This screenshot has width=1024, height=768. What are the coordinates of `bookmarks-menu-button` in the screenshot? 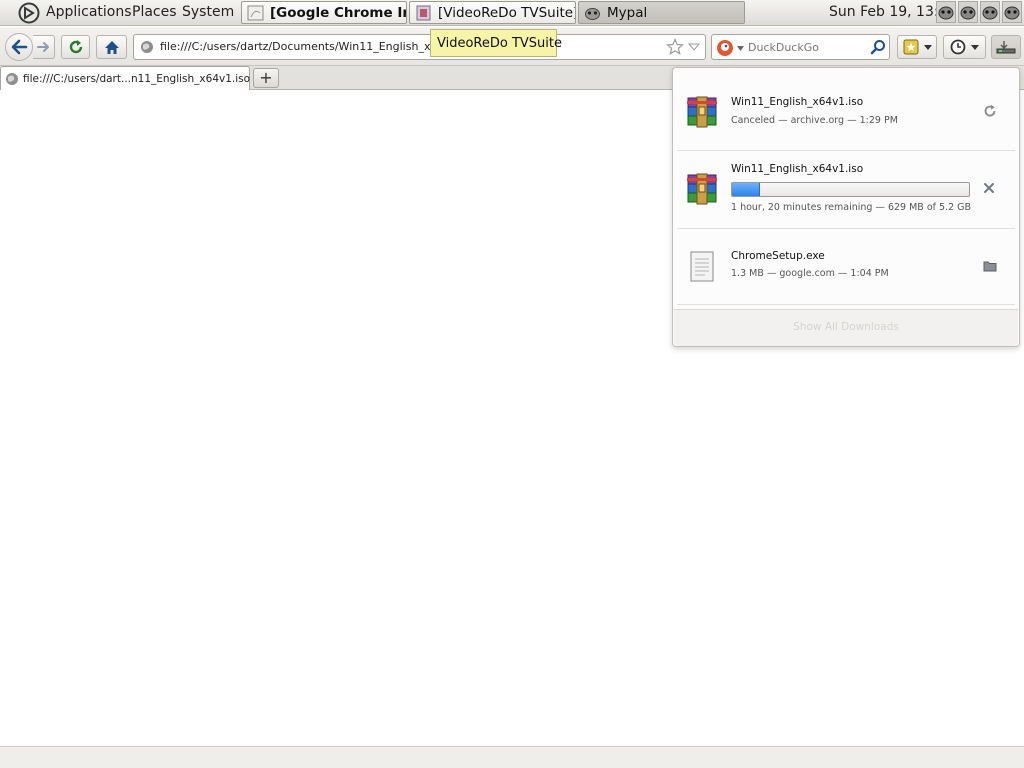 It's located at (917, 47).